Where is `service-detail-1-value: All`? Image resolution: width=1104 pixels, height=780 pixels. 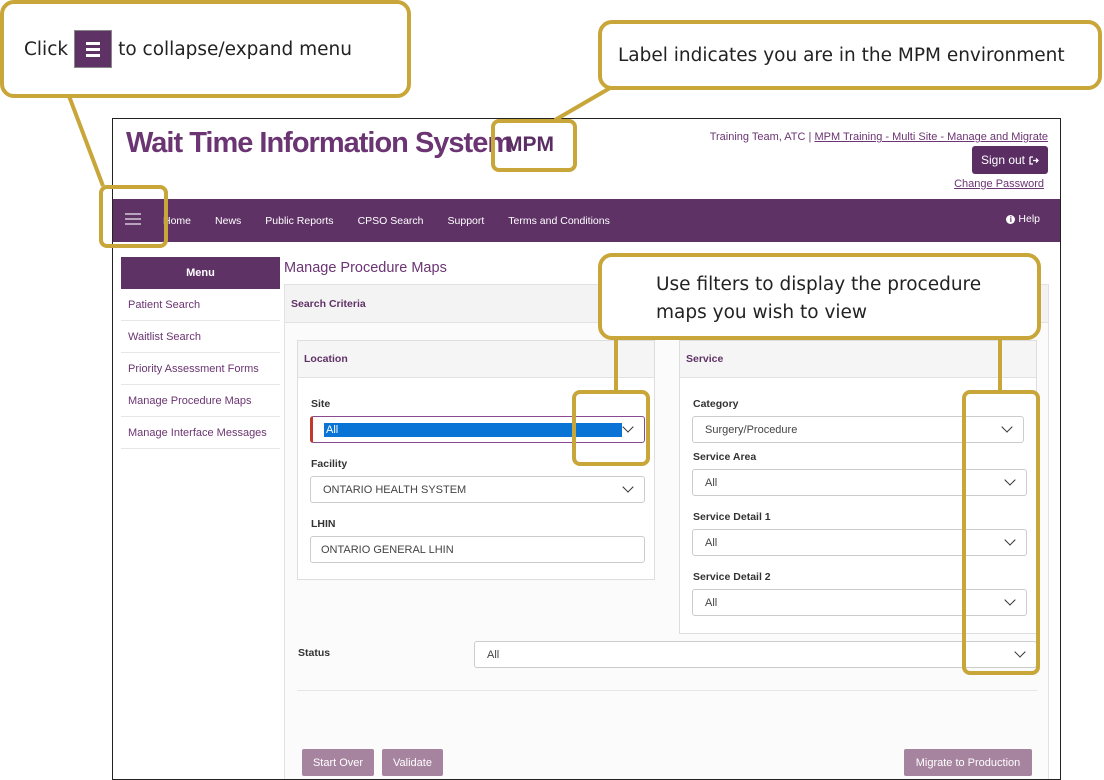
service-detail-1-value: All is located at coordinates (711, 542).